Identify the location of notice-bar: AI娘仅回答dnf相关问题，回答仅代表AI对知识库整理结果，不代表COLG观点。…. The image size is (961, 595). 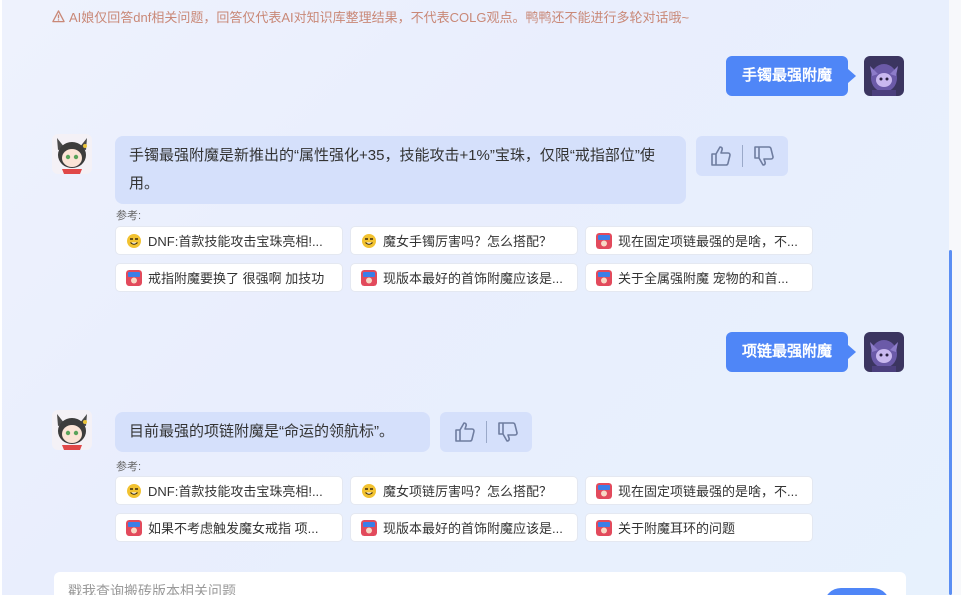
(370, 18).